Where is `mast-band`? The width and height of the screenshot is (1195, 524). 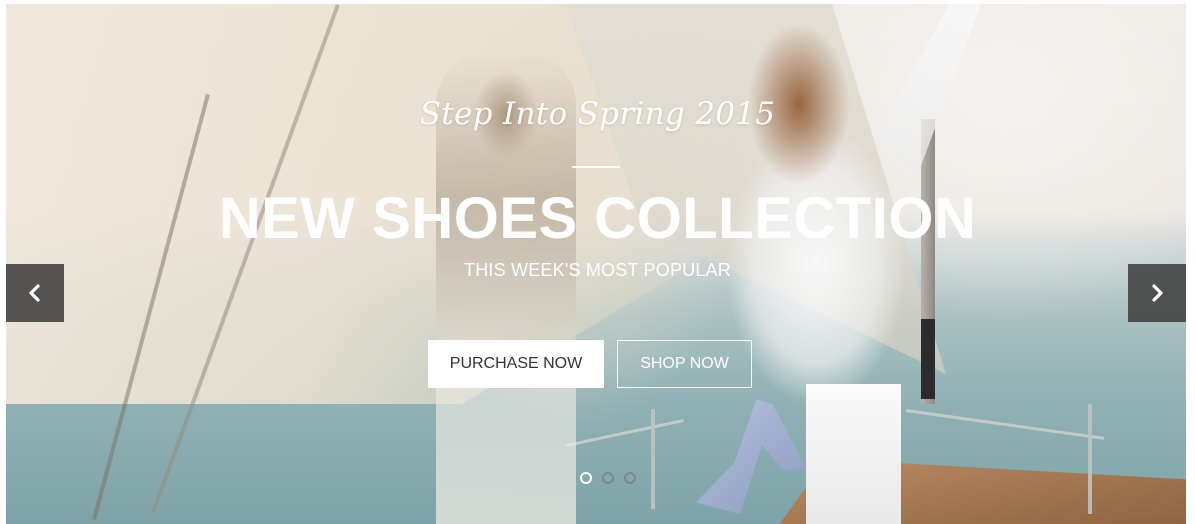 mast-band is located at coordinates (928, 359).